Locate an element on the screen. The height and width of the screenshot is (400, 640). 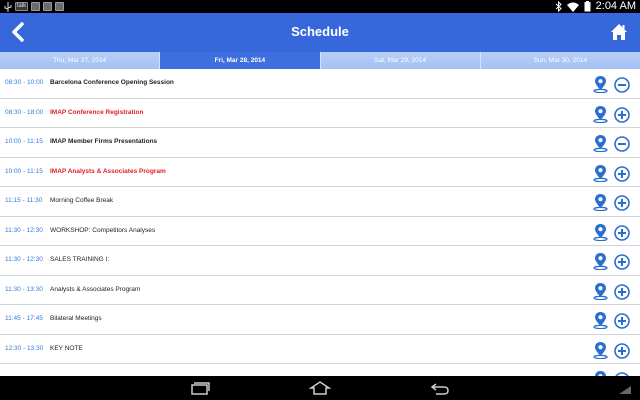
session-row: 12:30 - 13:30 KEY NOTE is located at coordinates (320, 349).